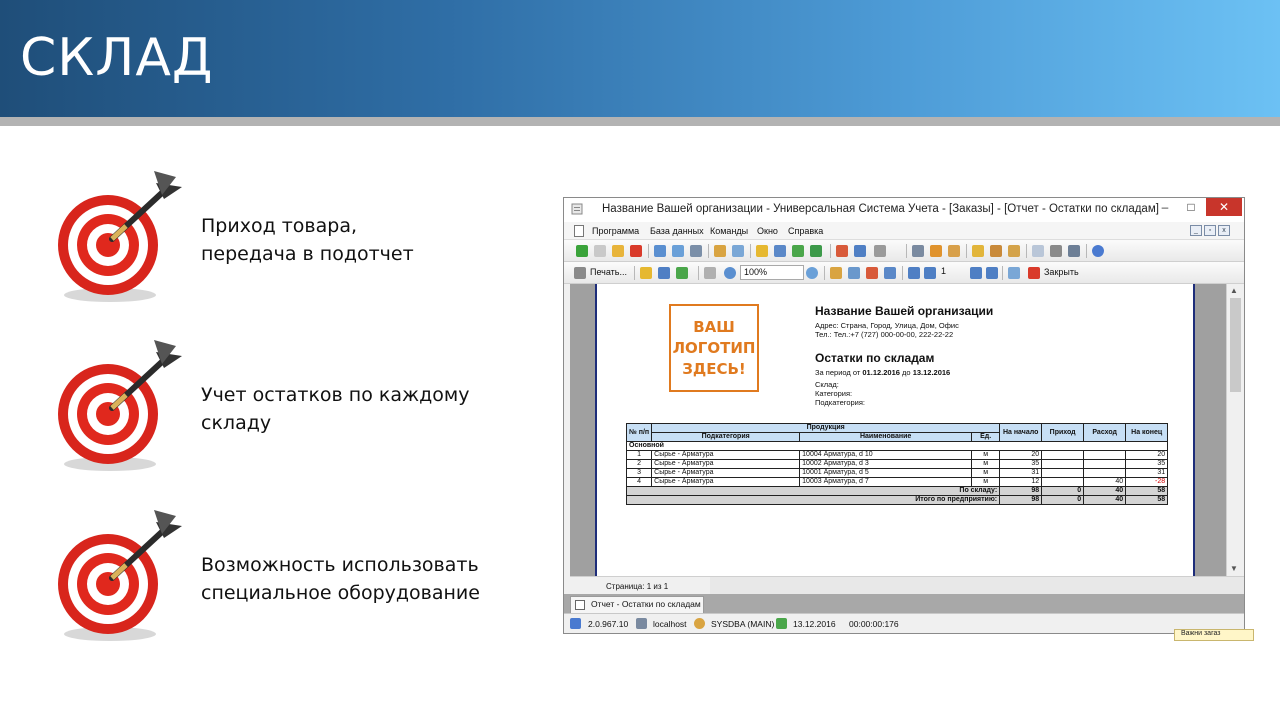  Describe the element at coordinates (914, 273) in the screenshot. I see `first-page-icon` at that location.